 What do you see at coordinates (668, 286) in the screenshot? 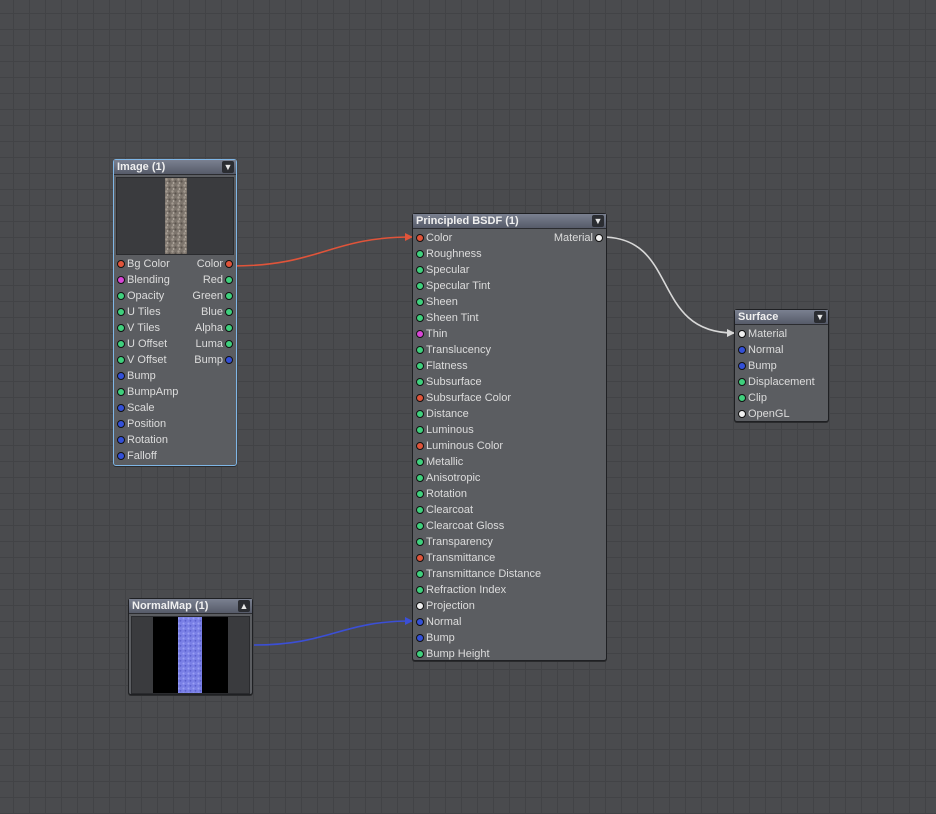
I see `wire-bsdf-material-to-surface-material` at bounding box center [668, 286].